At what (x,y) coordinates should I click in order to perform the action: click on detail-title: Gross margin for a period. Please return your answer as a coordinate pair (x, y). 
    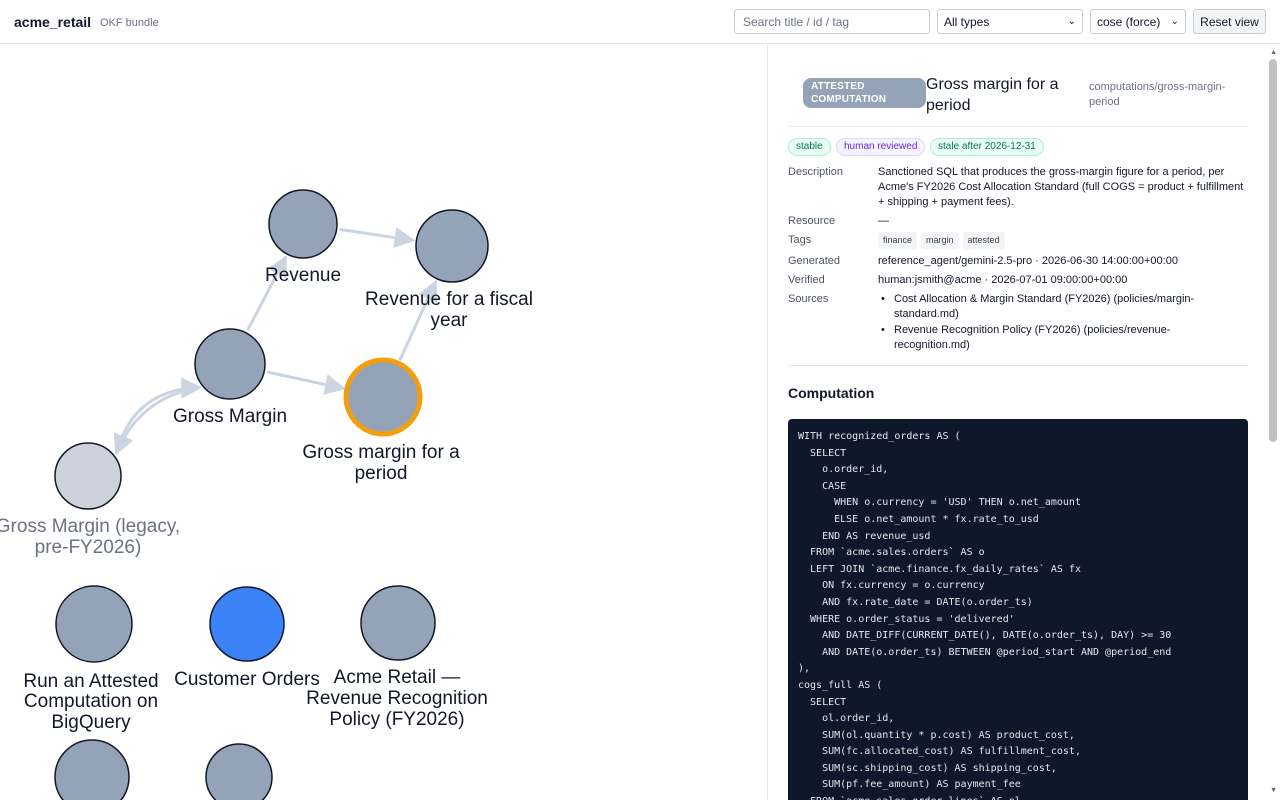
    Looking at the image, I should click on (992, 95).